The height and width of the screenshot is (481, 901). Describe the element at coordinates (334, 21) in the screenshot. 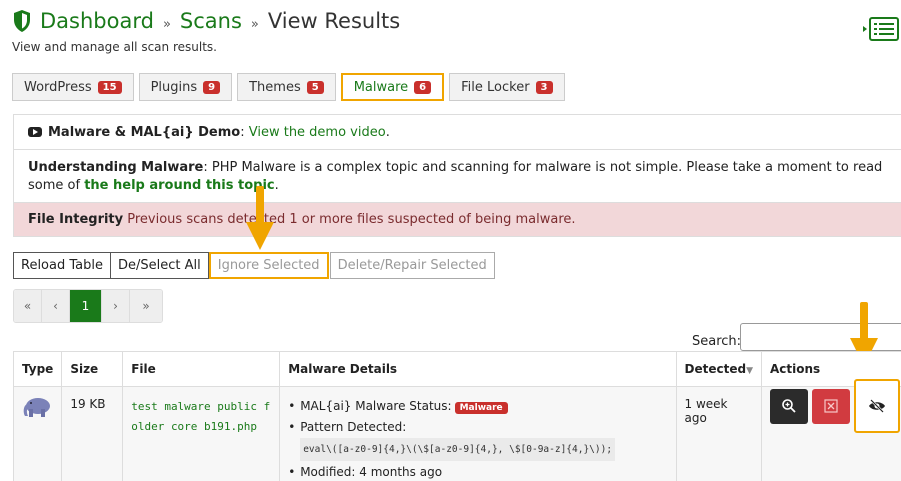

I see `page-title: View Results` at that location.